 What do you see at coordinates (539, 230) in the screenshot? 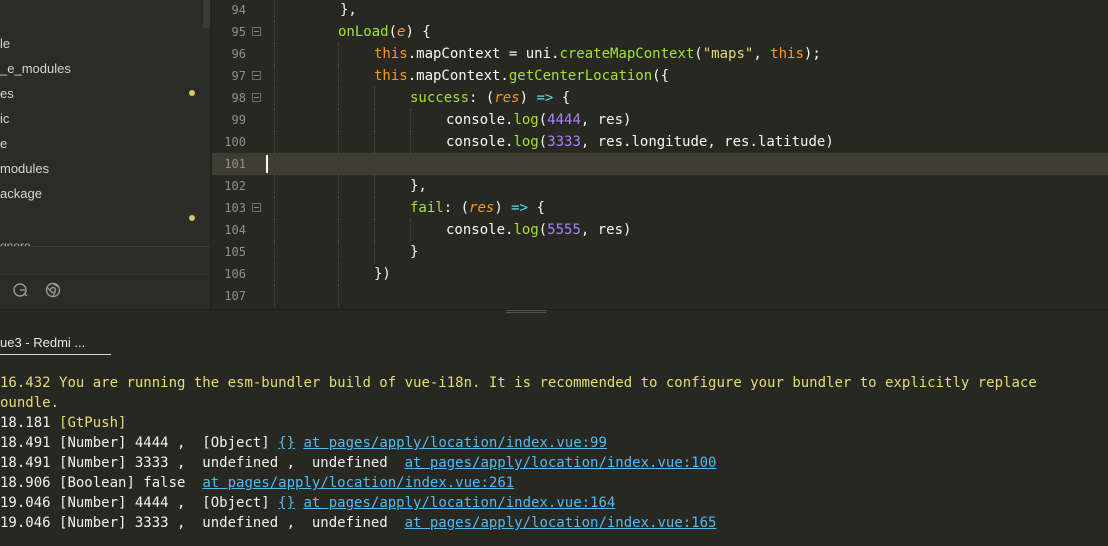
I see `code-text: console.log(5555, res)` at bounding box center [539, 230].